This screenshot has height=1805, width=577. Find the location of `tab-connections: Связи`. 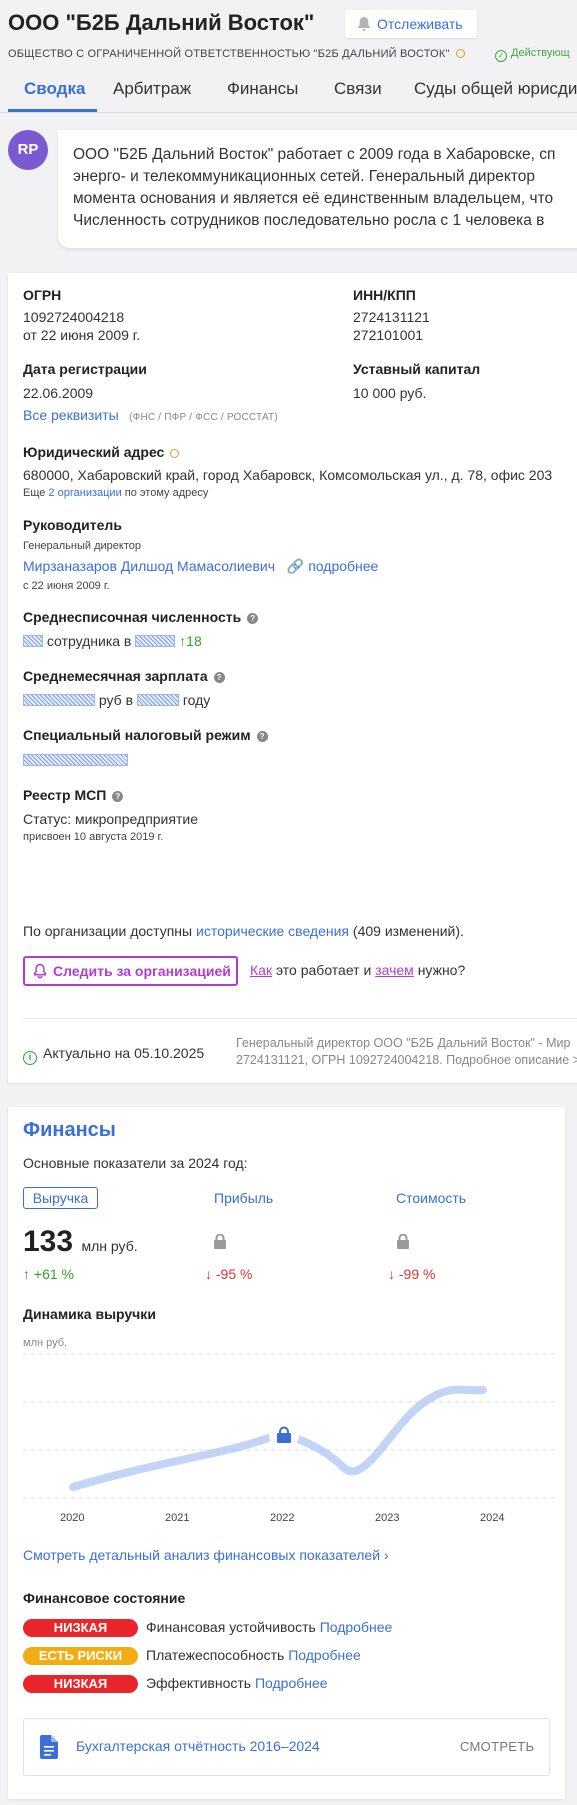

tab-connections: Связи is located at coordinates (358, 89).